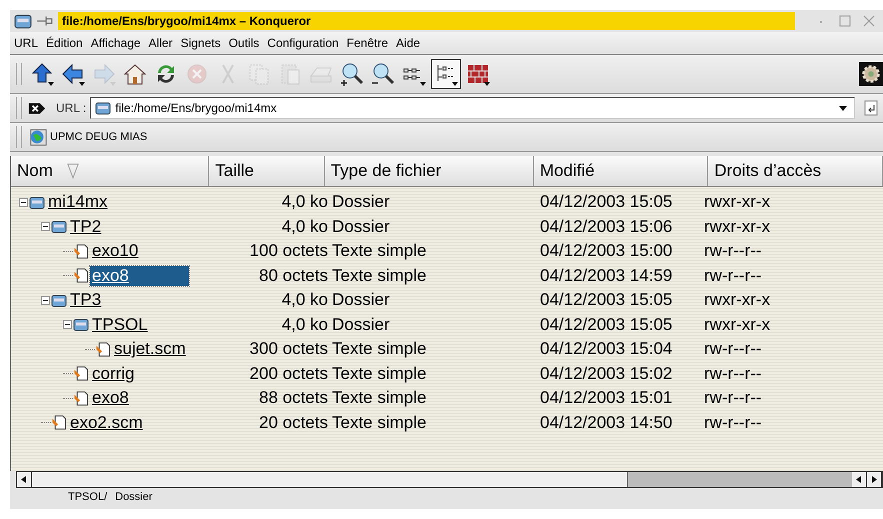 The width and height of the screenshot is (883, 519). I want to click on menu-item: Édition, so click(64, 43).